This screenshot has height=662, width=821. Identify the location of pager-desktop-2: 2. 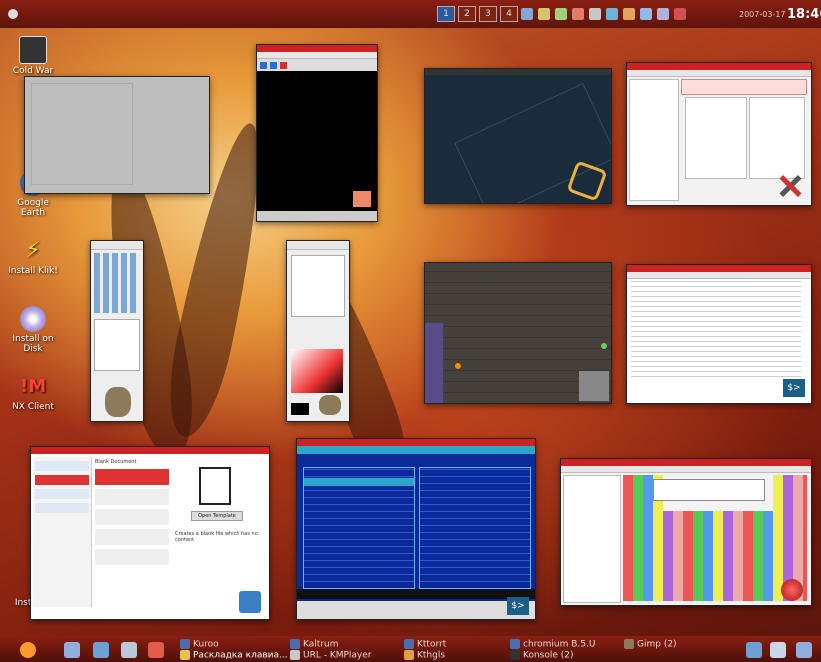
(467, 14).